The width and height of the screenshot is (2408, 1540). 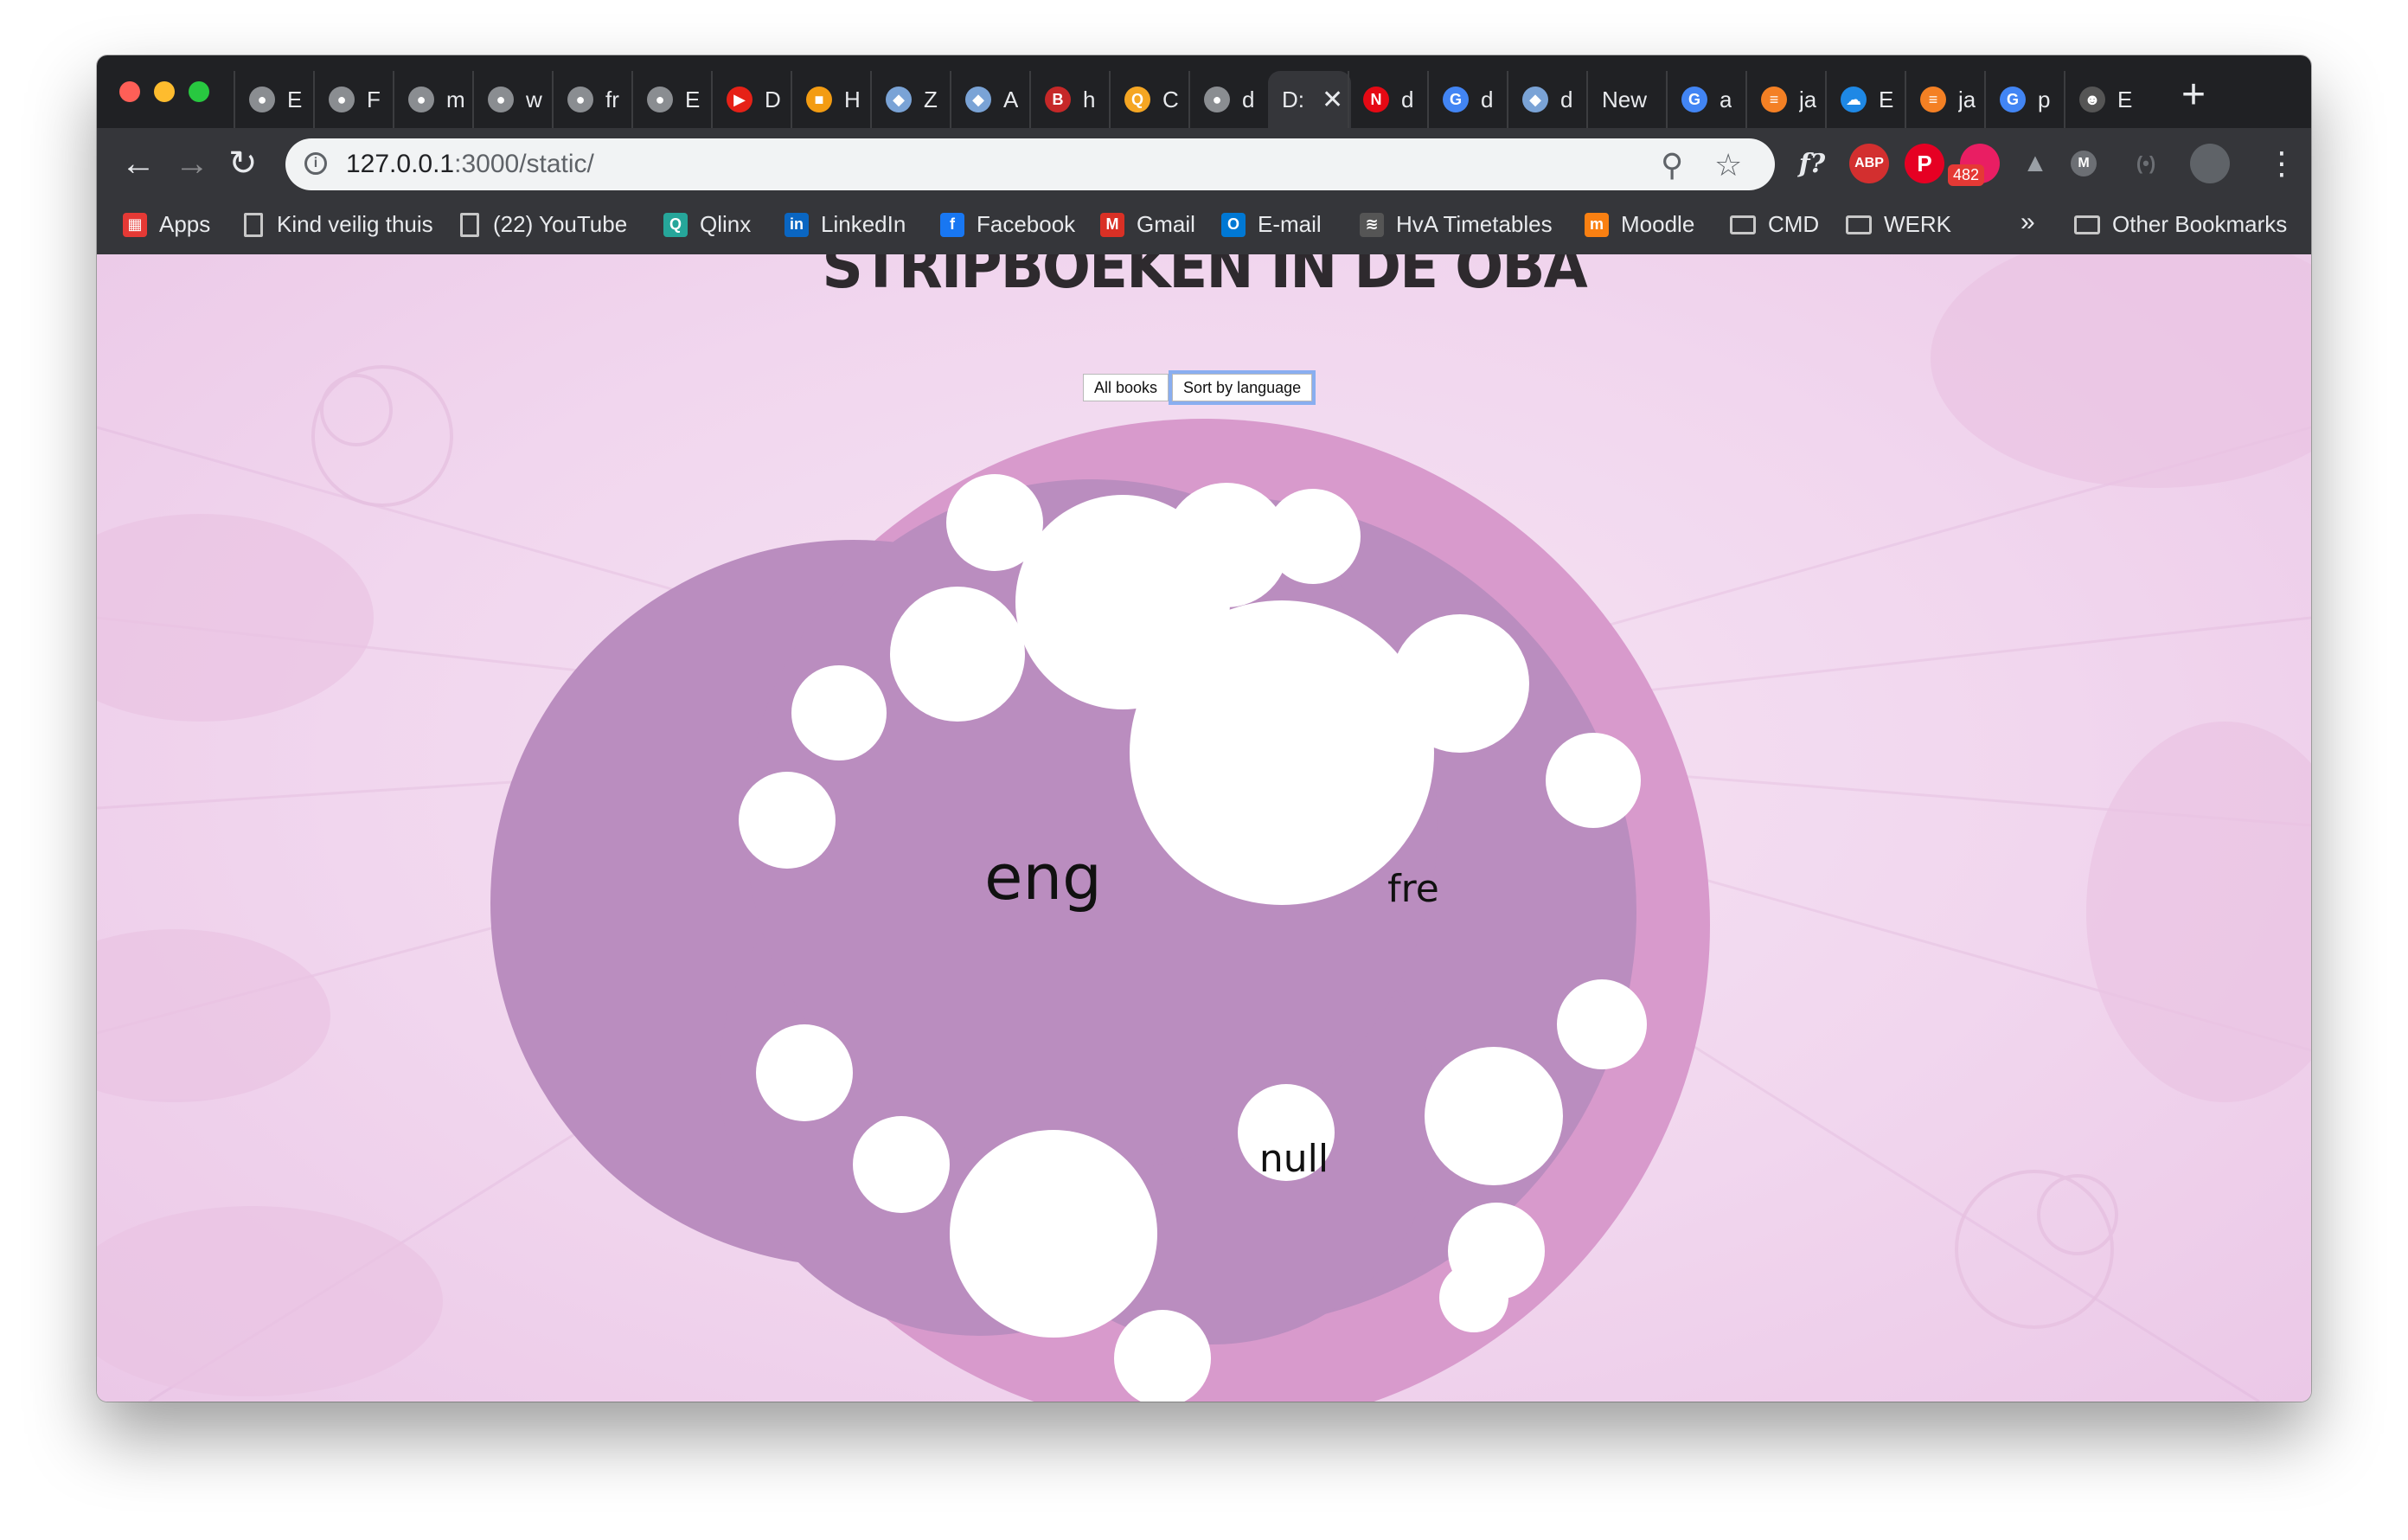 What do you see at coordinates (1148, 99) in the screenshot?
I see `browser-tab: QC` at bounding box center [1148, 99].